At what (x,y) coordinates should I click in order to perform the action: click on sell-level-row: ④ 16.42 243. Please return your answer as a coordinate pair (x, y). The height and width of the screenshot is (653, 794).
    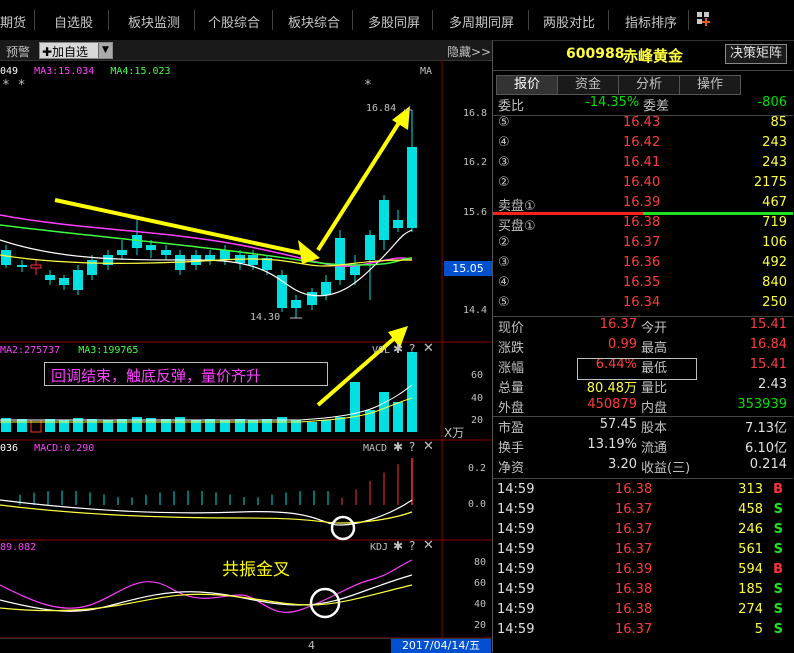
    Looking at the image, I should click on (643, 145).